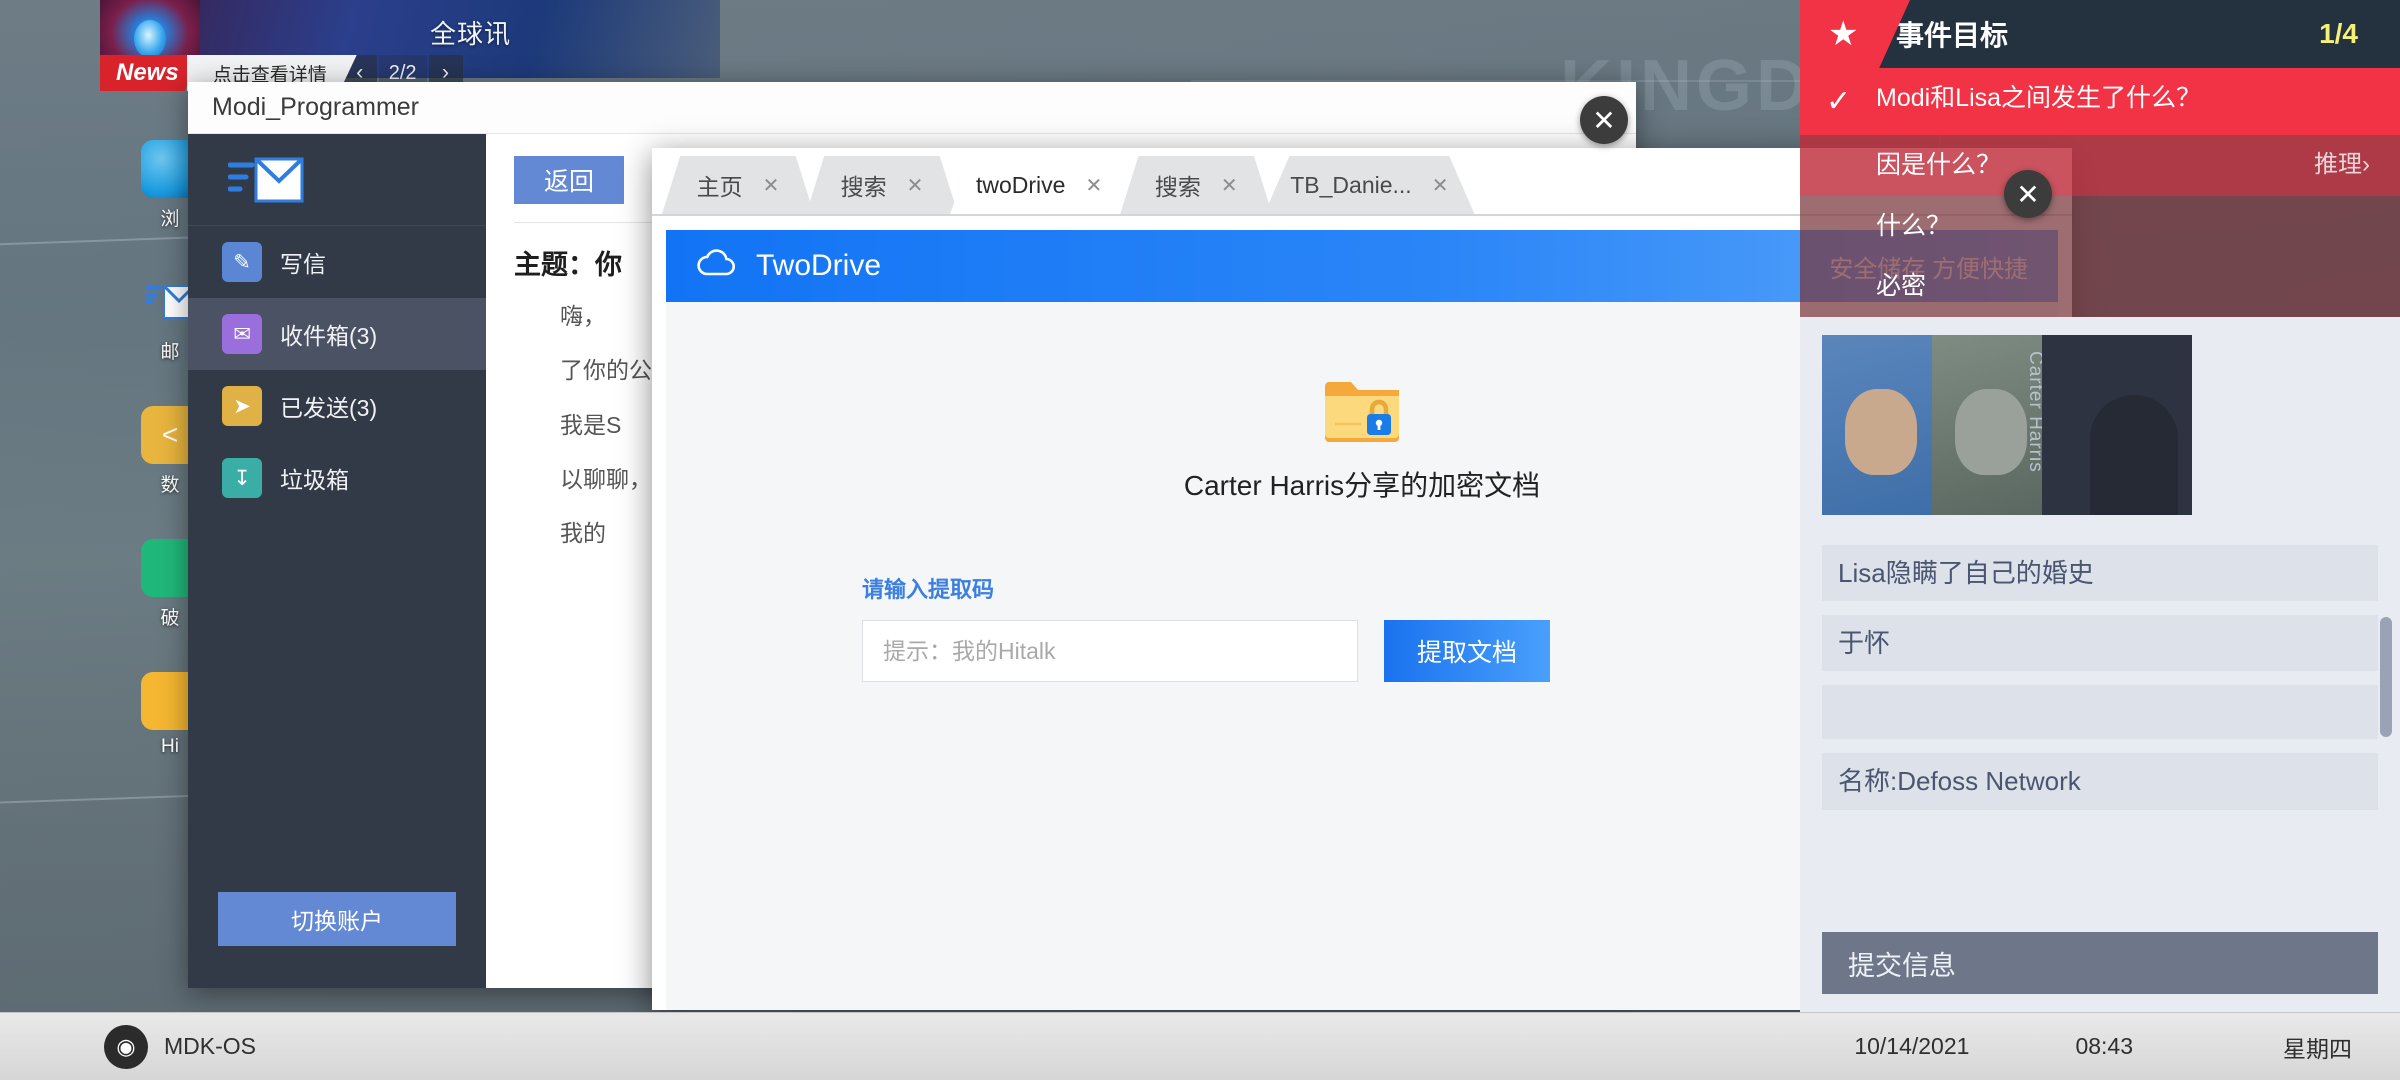 This screenshot has height=1080, width=2400. Describe the element at coordinates (314, 480) in the screenshot. I see `sidebar-item-label: 垃圾箱` at that location.